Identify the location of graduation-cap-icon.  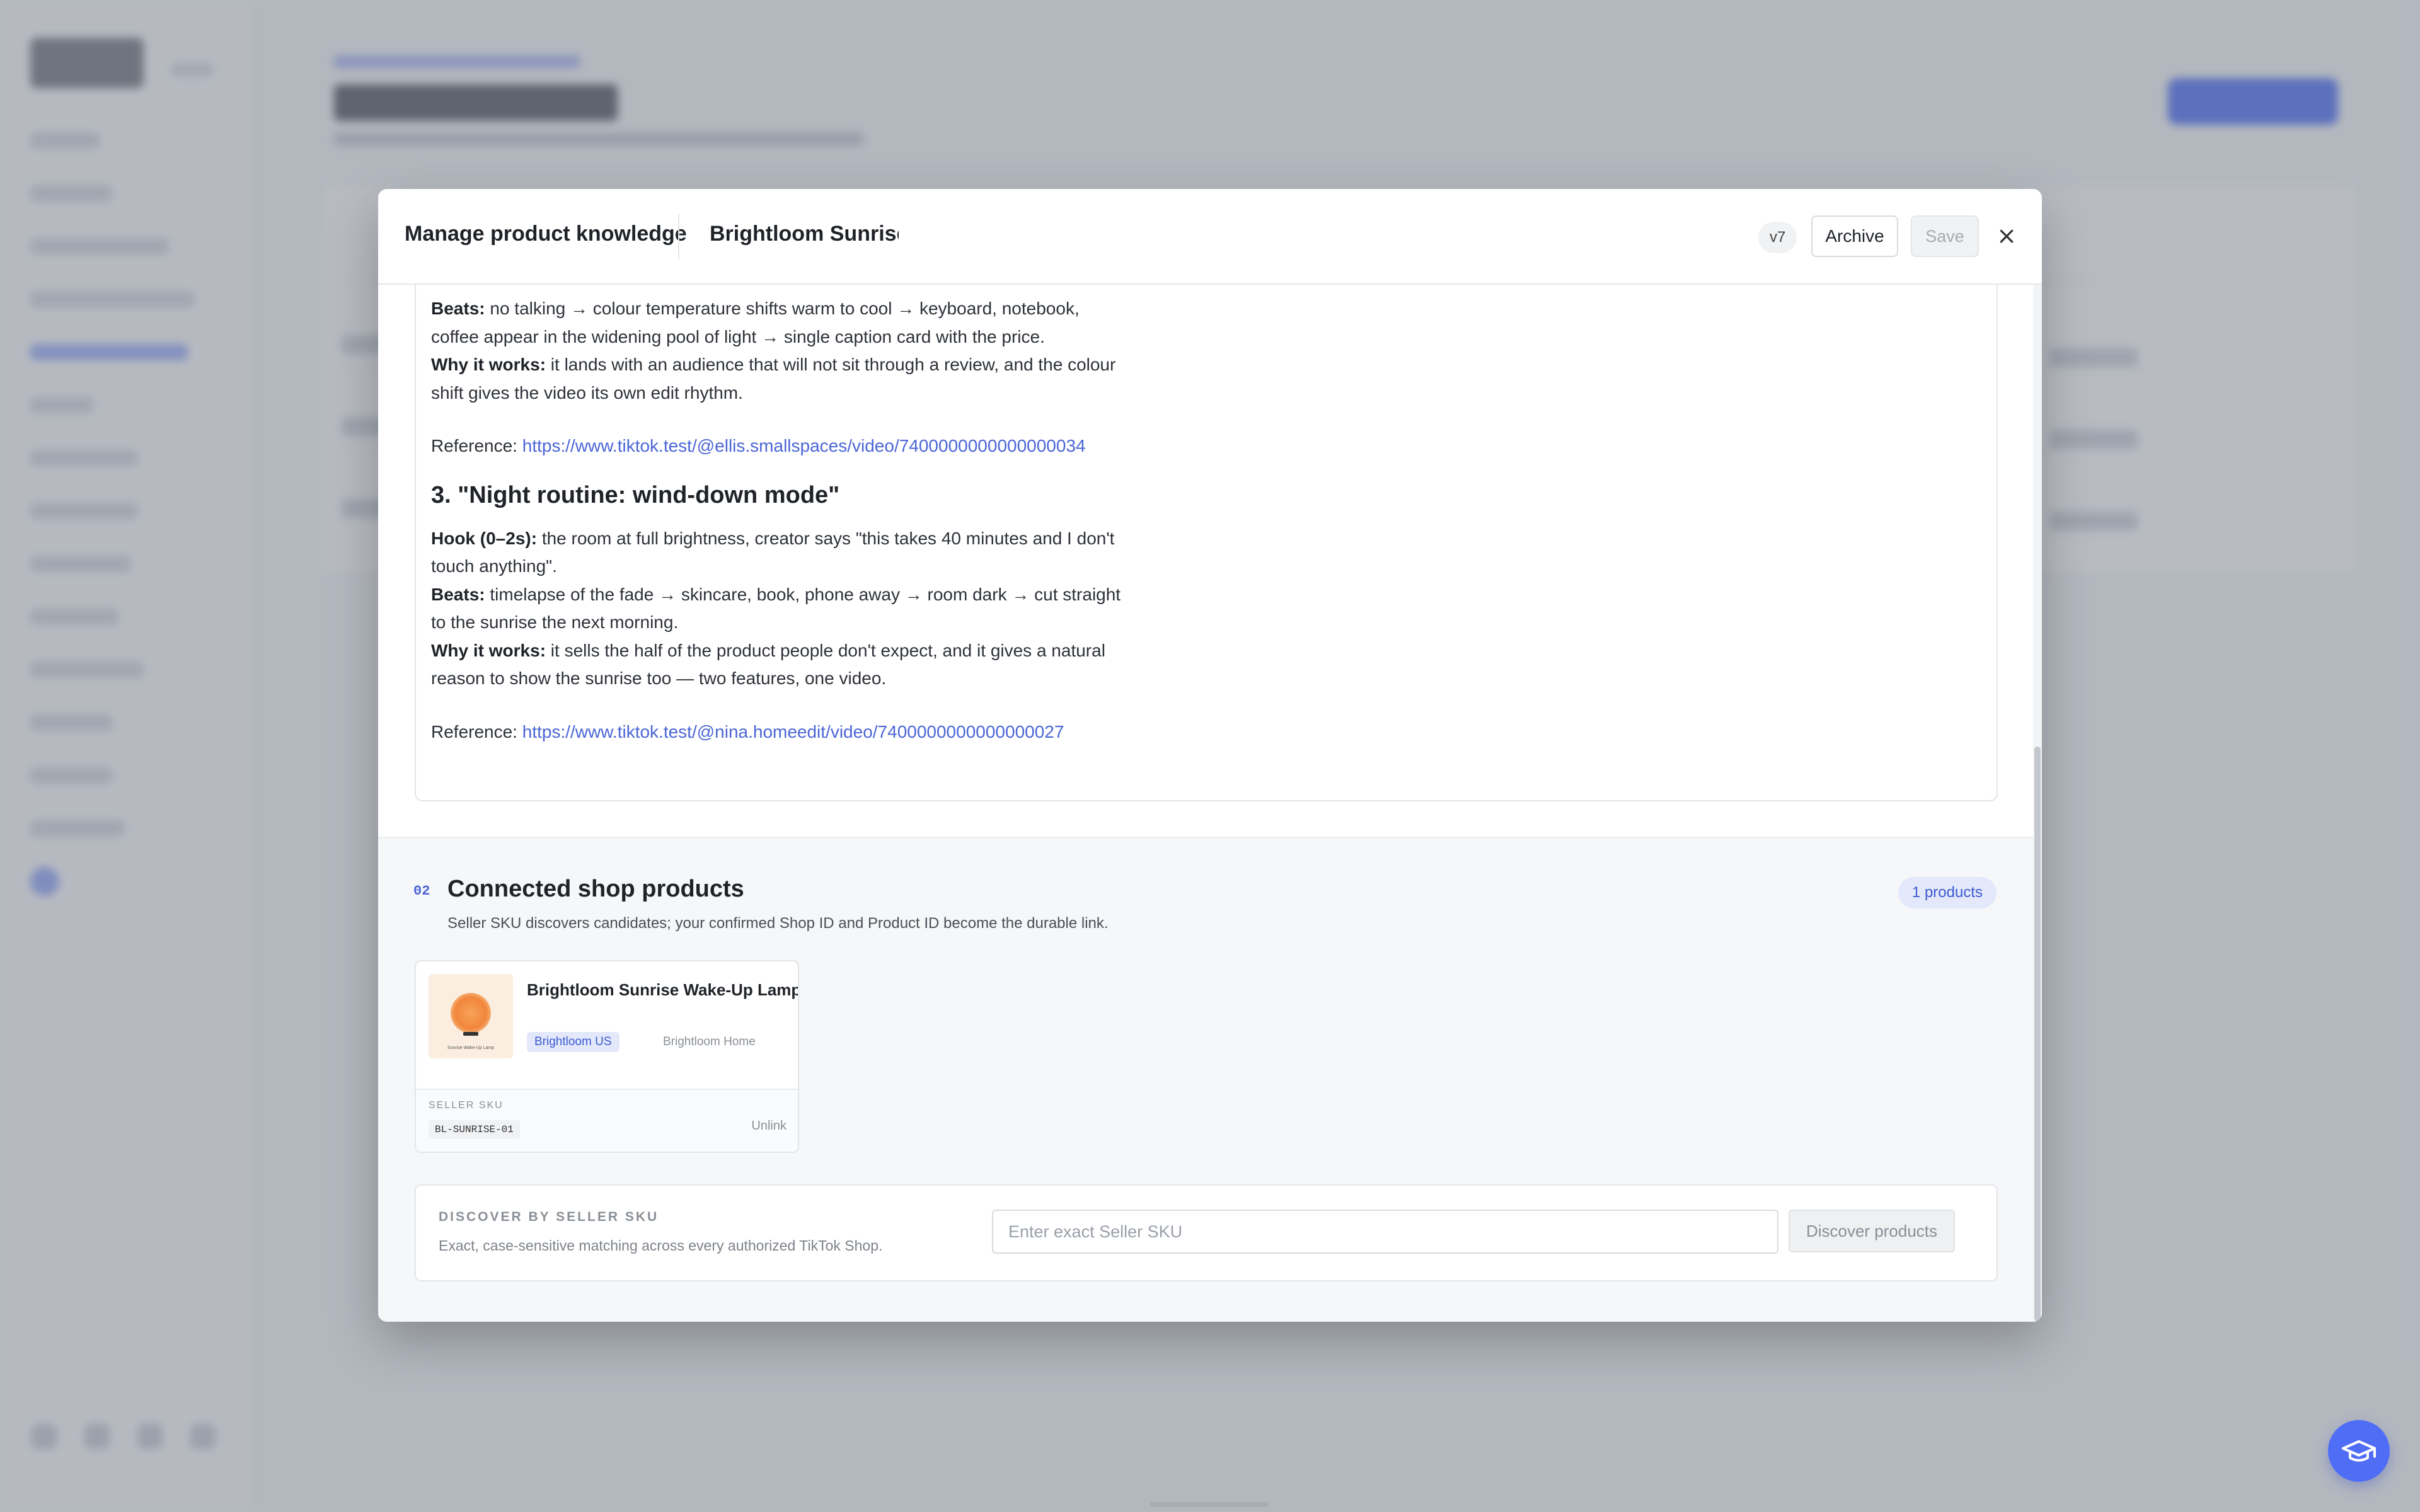
(2359, 1451).